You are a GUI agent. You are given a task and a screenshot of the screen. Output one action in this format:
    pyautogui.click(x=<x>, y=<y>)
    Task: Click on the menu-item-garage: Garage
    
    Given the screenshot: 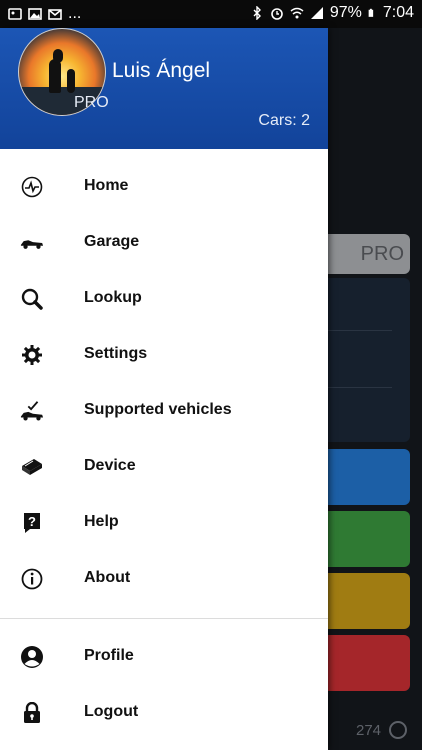 What is the action you would take?
    pyautogui.click(x=164, y=243)
    